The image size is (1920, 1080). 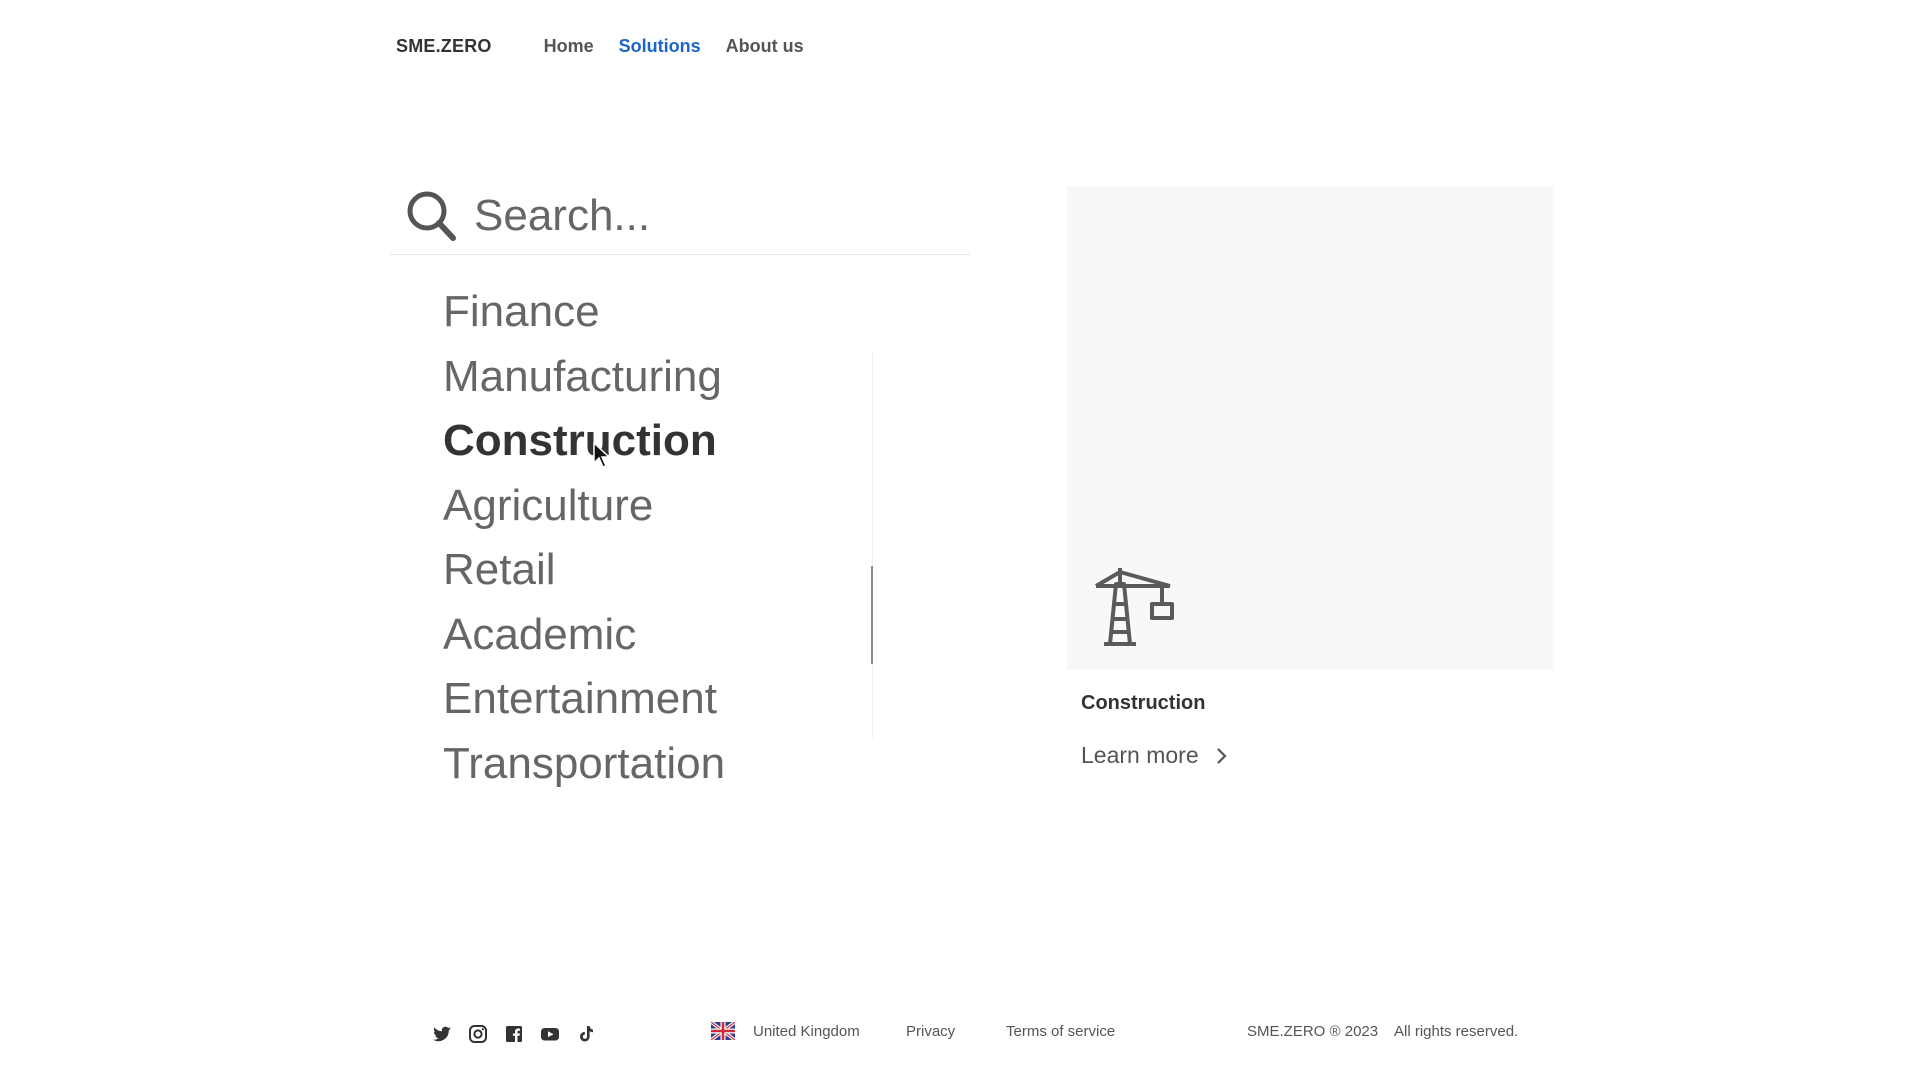 What do you see at coordinates (584, 312) in the screenshot?
I see `category-item-finance: Finance` at bounding box center [584, 312].